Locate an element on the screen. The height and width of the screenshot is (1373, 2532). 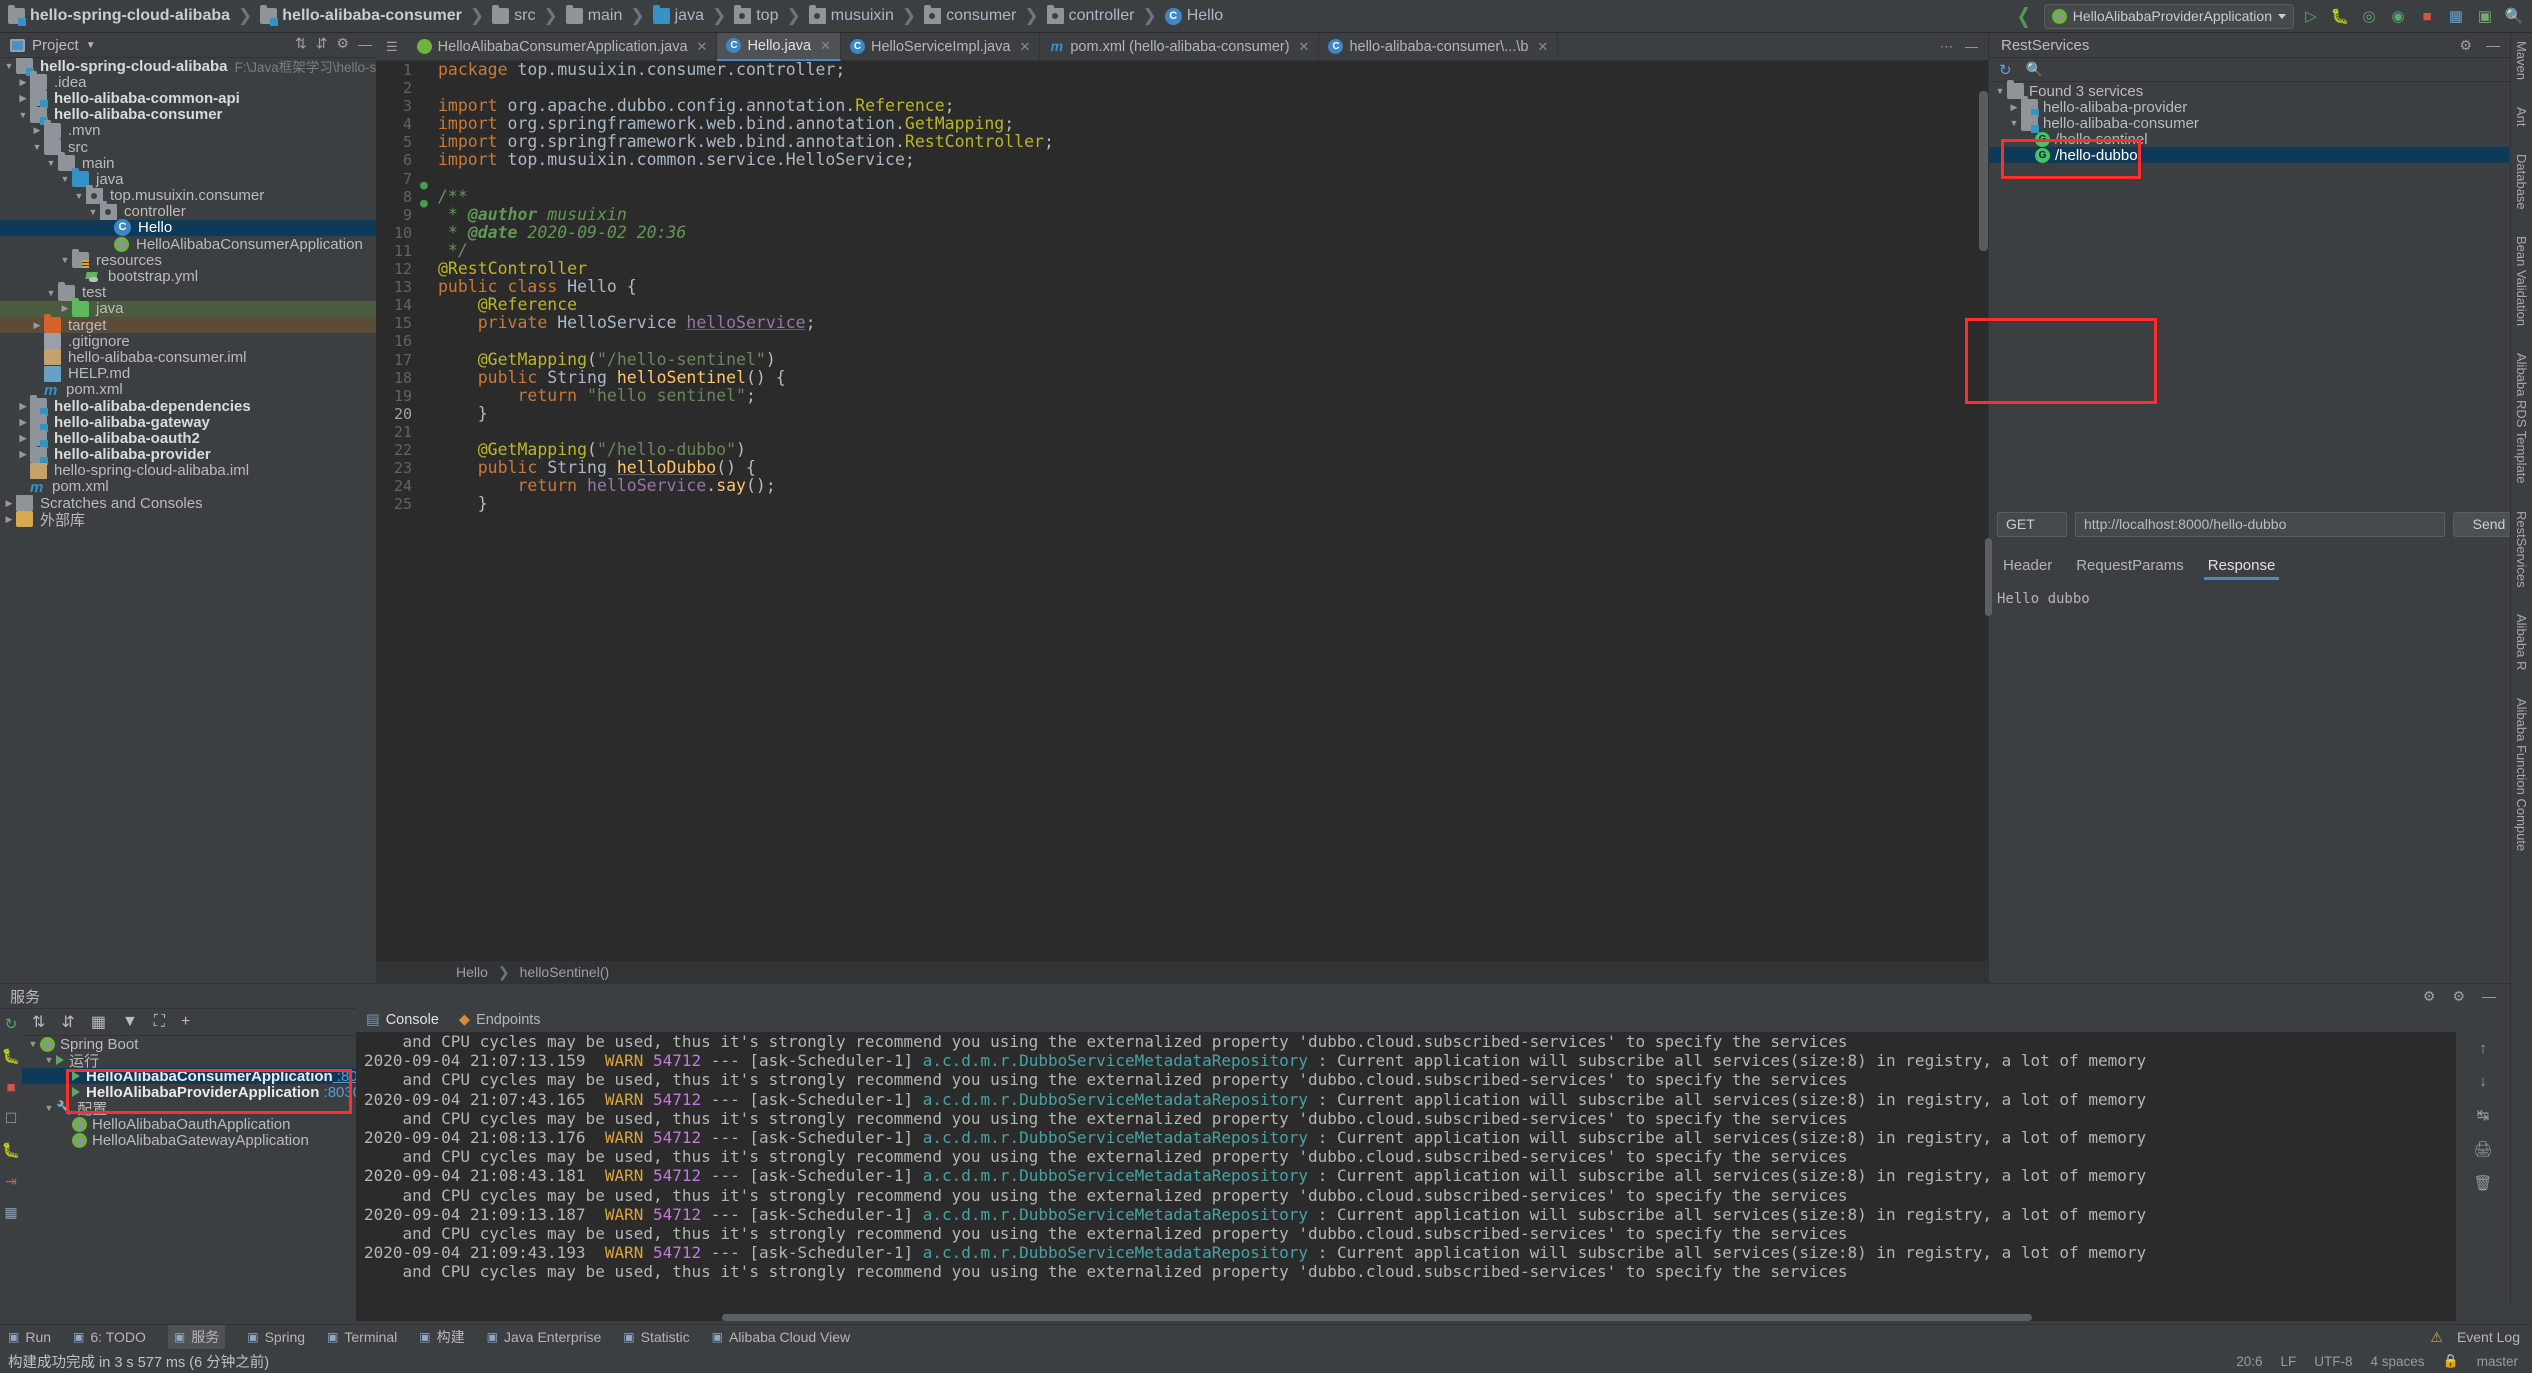
tree-item: ▼ main is located at coordinates (188, 162).